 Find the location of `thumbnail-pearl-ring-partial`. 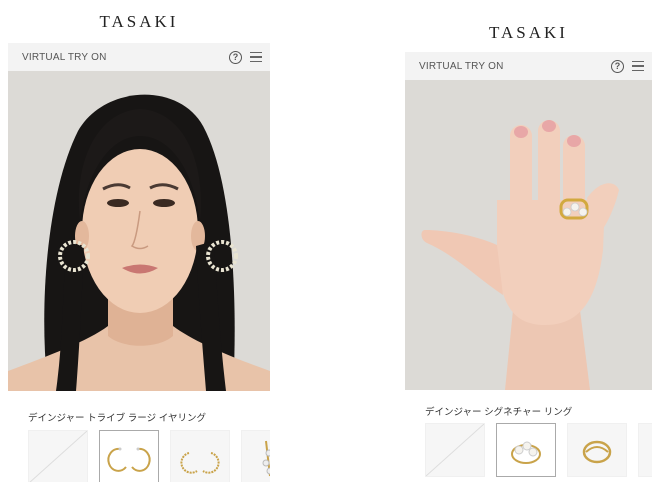

thumbnail-pearl-ring-partial is located at coordinates (645, 450).